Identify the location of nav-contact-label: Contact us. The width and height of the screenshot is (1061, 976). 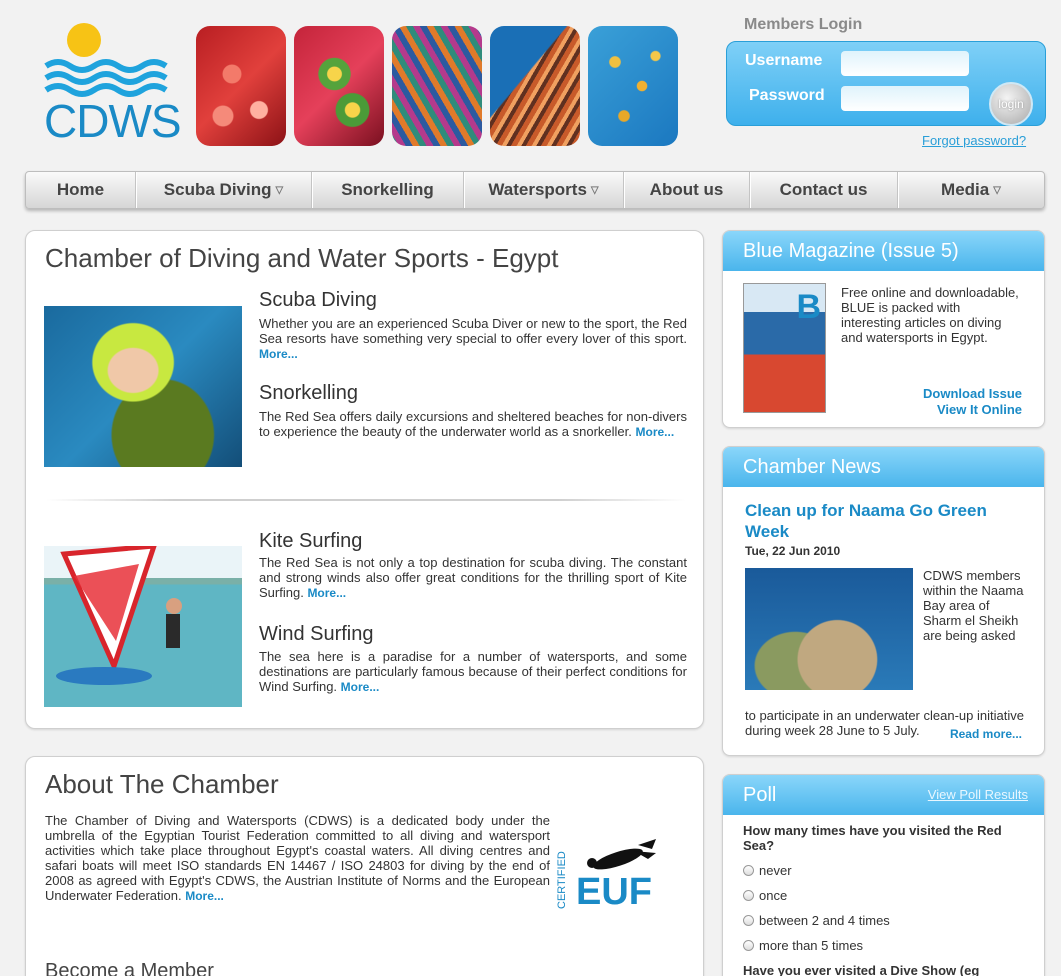
(823, 189).